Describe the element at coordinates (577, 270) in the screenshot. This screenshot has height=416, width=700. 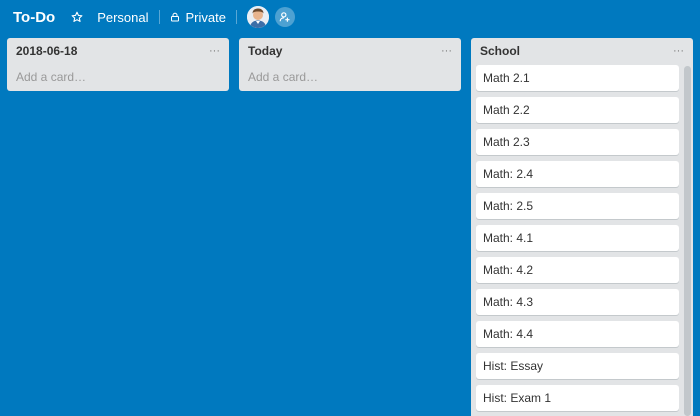
I see `card: Math: 4.2` at that location.